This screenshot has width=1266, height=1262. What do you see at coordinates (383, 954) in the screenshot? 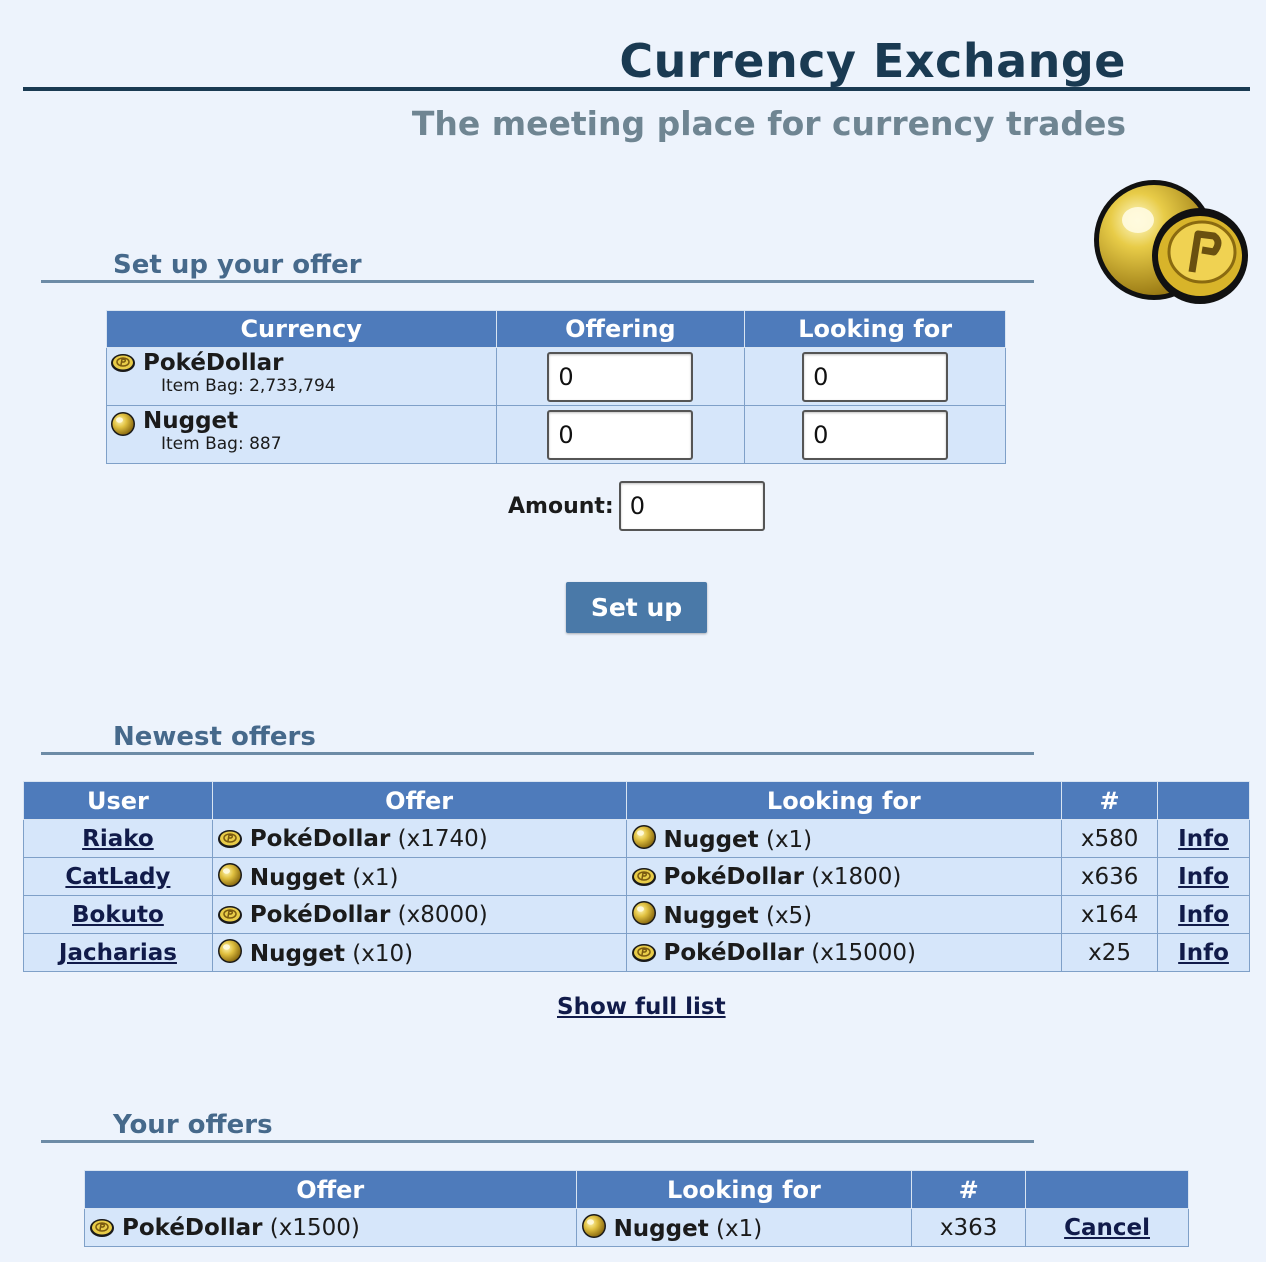
I see `offer-quantity: (x10)` at bounding box center [383, 954].